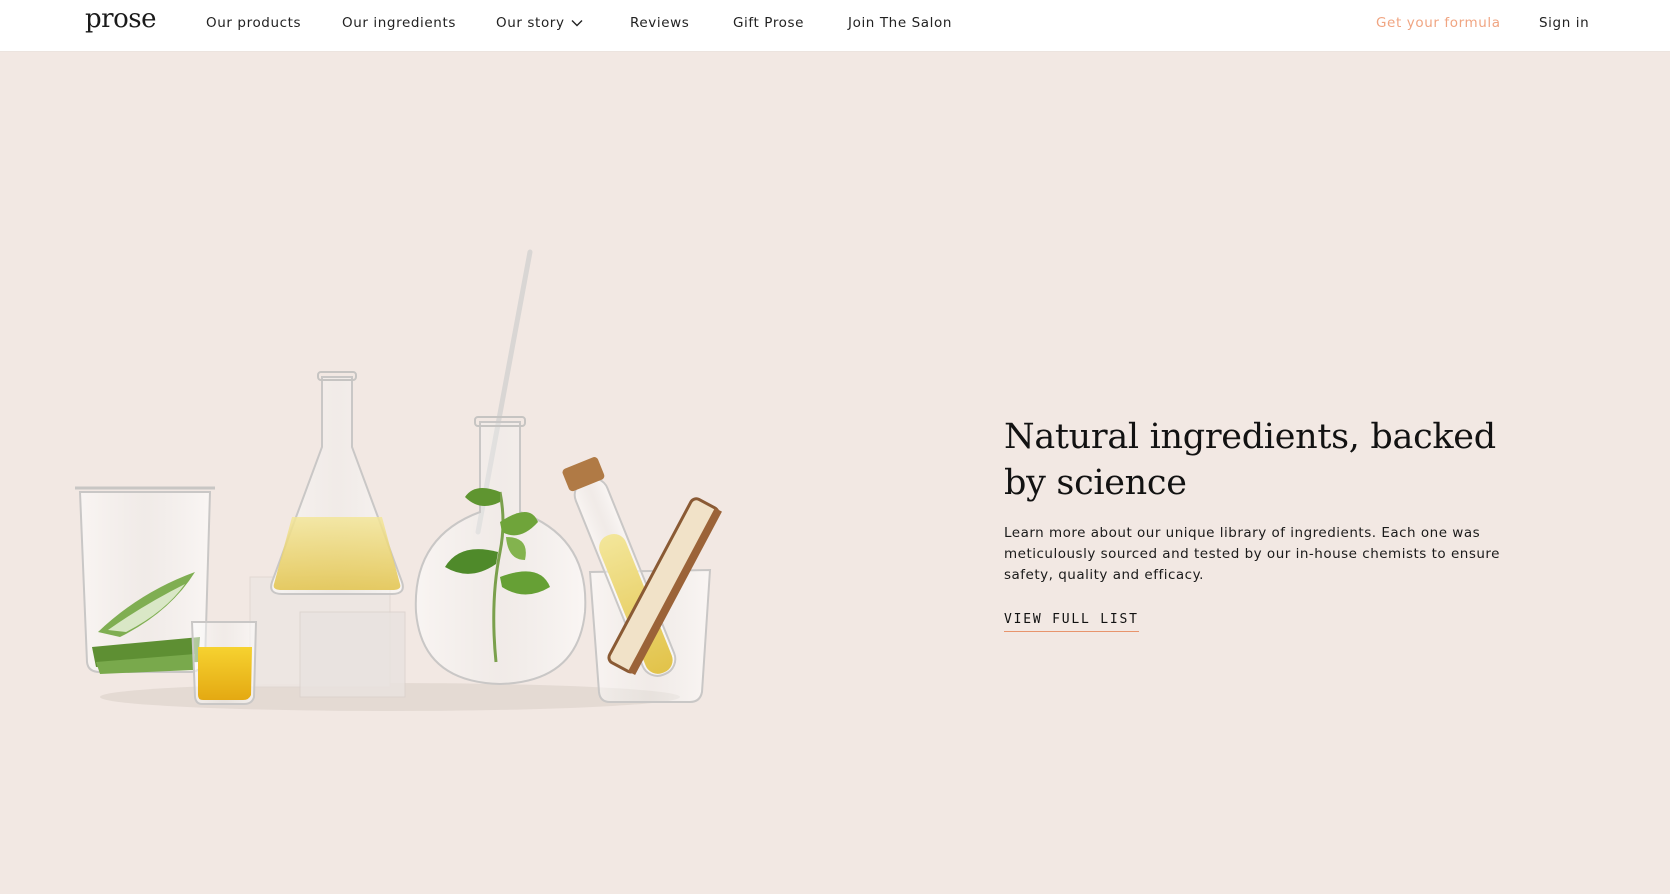  Describe the element at coordinates (1438, 23) in the screenshot. I see `get-your-formula-link: Get your formula` at that location.